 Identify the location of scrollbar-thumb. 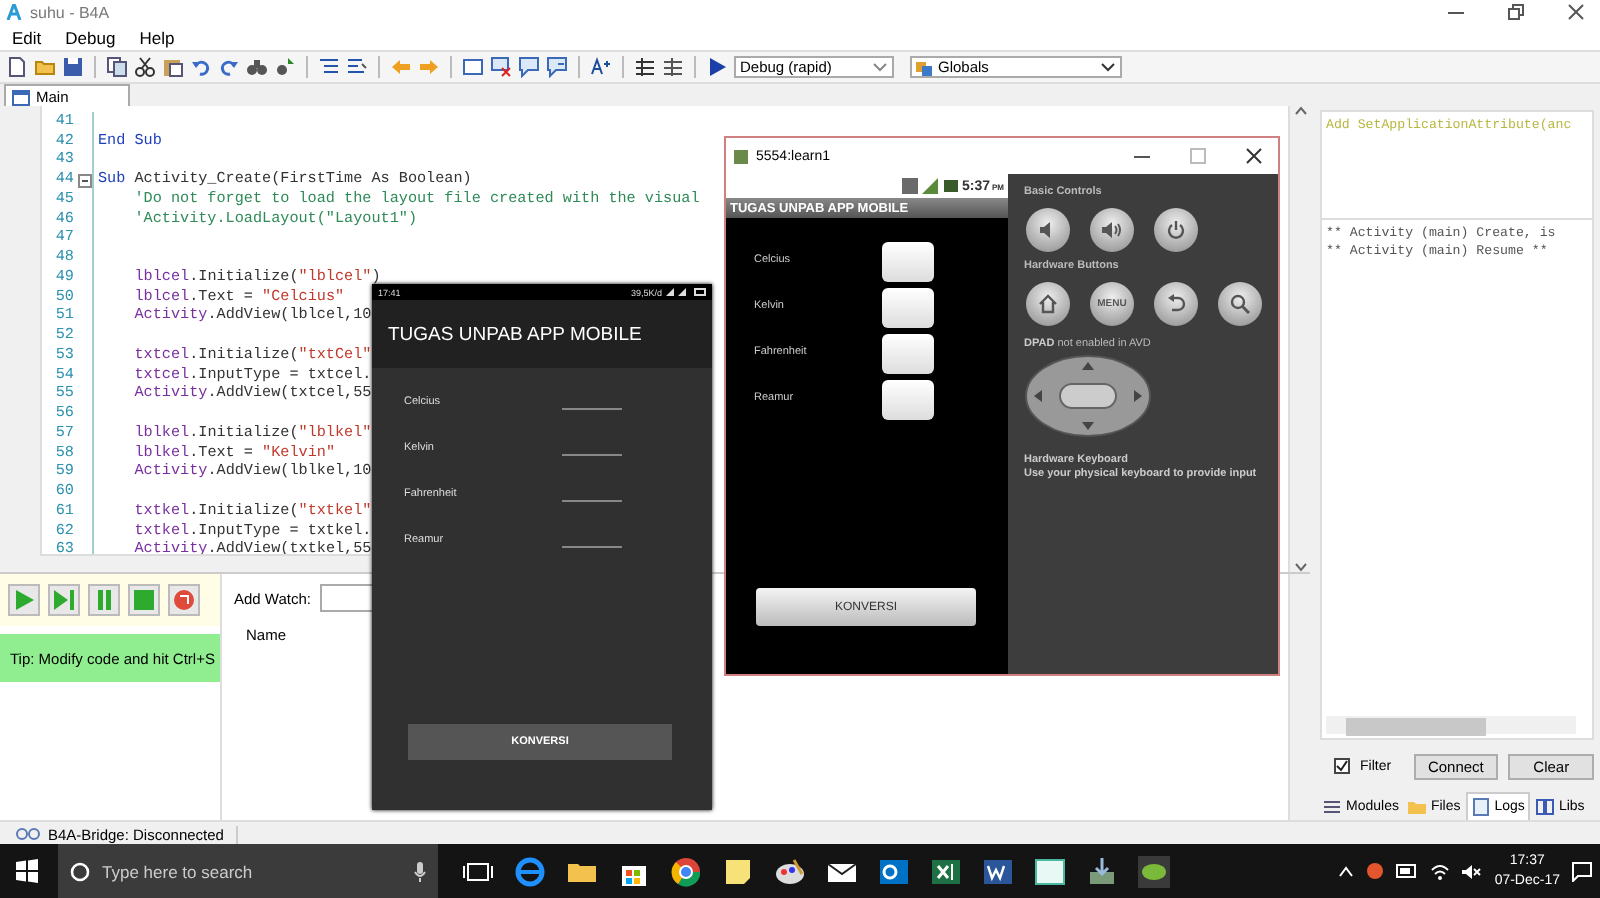
(1416, 727).